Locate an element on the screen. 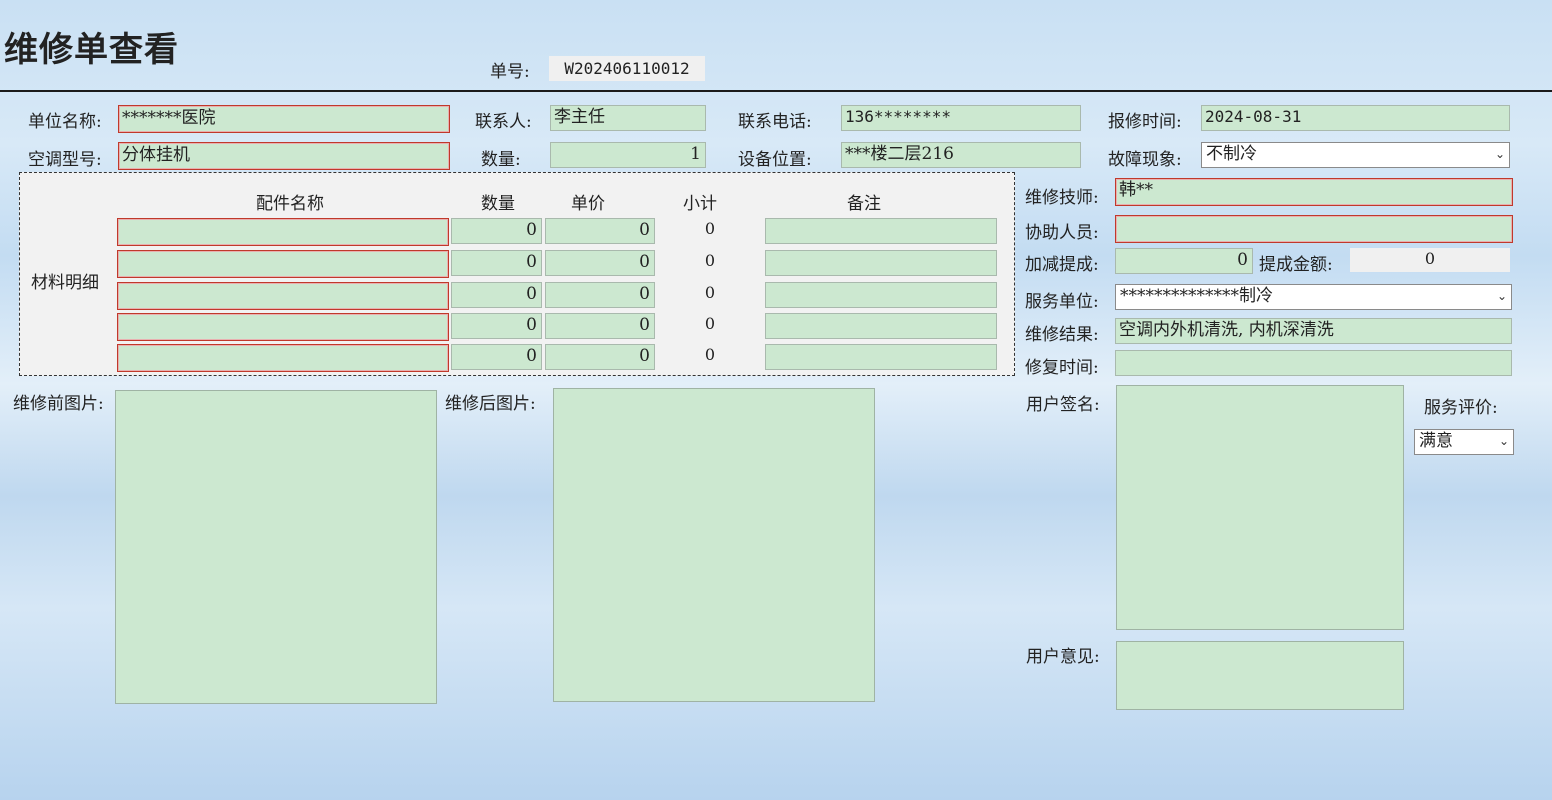  signature-box is located at coordinates (1260, 507).